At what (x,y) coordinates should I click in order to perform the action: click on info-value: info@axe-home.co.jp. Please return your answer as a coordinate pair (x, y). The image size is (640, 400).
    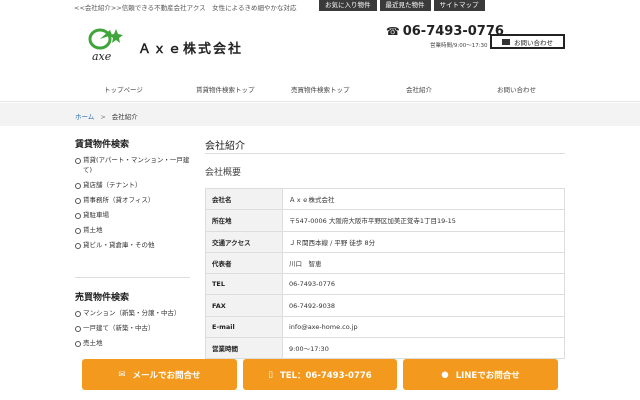
    Looking at the image, I should click on (423, 327).